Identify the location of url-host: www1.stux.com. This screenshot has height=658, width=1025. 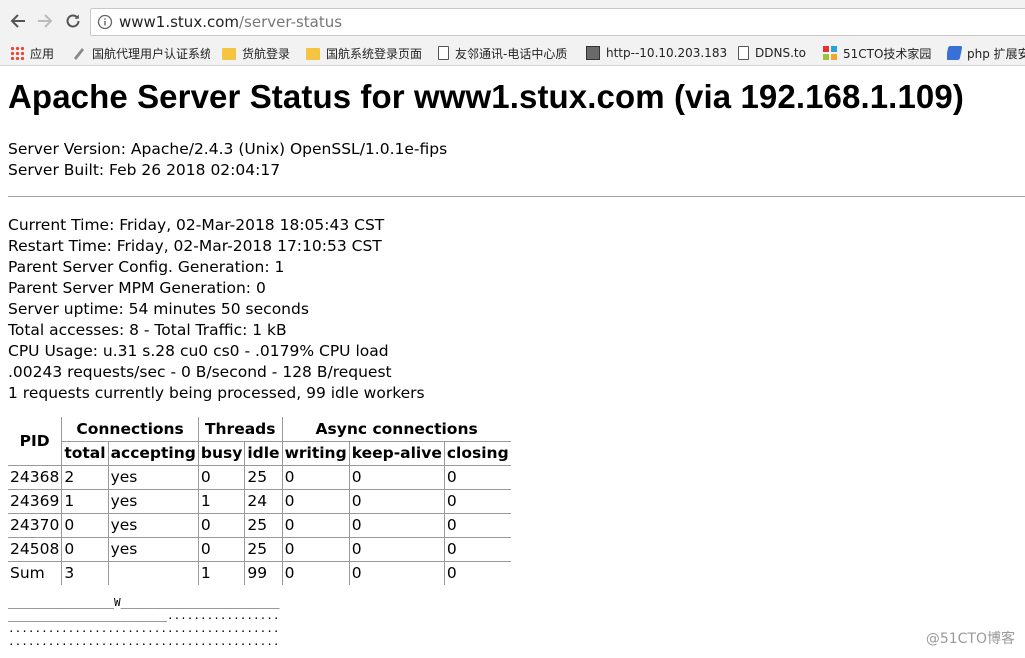
(179, 22).